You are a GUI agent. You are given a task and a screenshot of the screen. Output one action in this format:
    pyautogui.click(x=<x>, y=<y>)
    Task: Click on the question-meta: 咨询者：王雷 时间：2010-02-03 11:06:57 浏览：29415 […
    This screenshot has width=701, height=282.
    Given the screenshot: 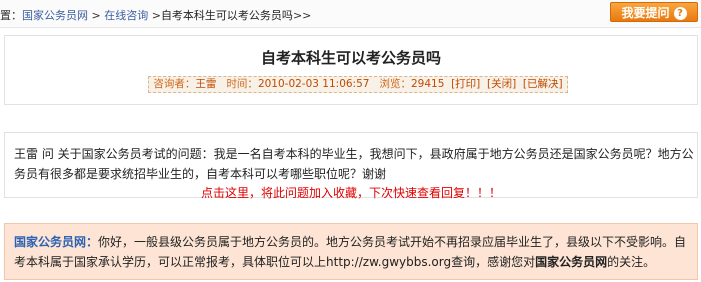 What is the action you would take?
    pyautogui.click(x=358, y=84)
    